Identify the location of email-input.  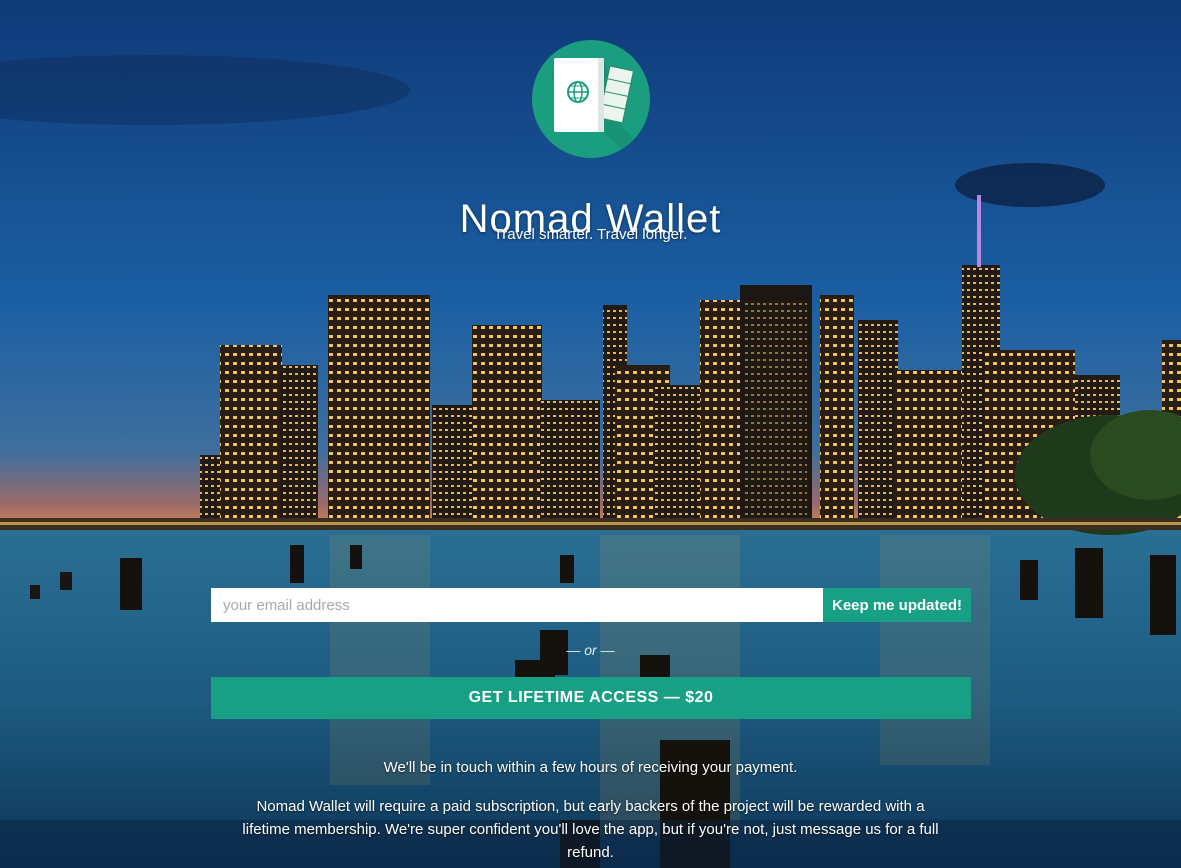
(517, 605).